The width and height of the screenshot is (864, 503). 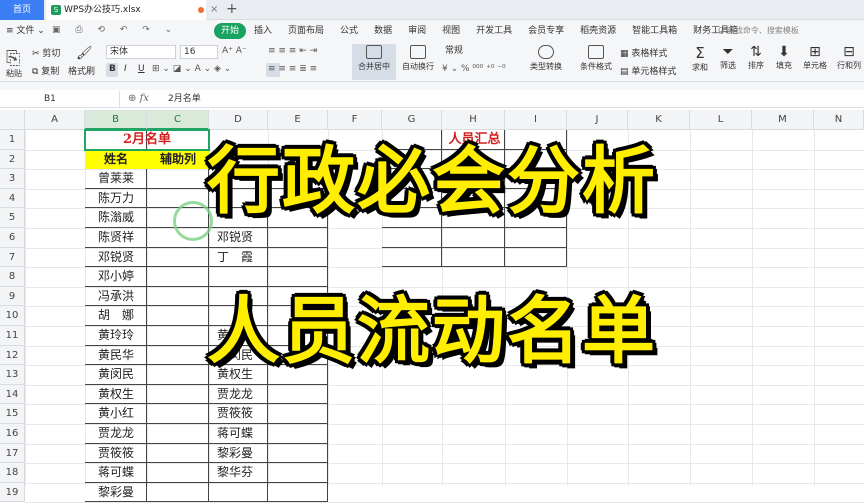 I want to click on row-number: 14, so click(x=12, y=394).